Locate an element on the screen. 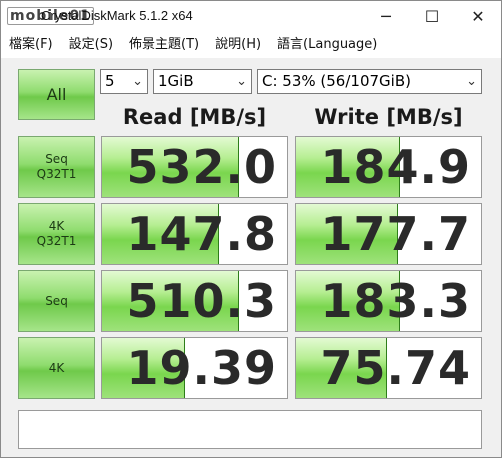  seq-q32t1-button: Seq Q32T1 is located at coordinates (56, 167).